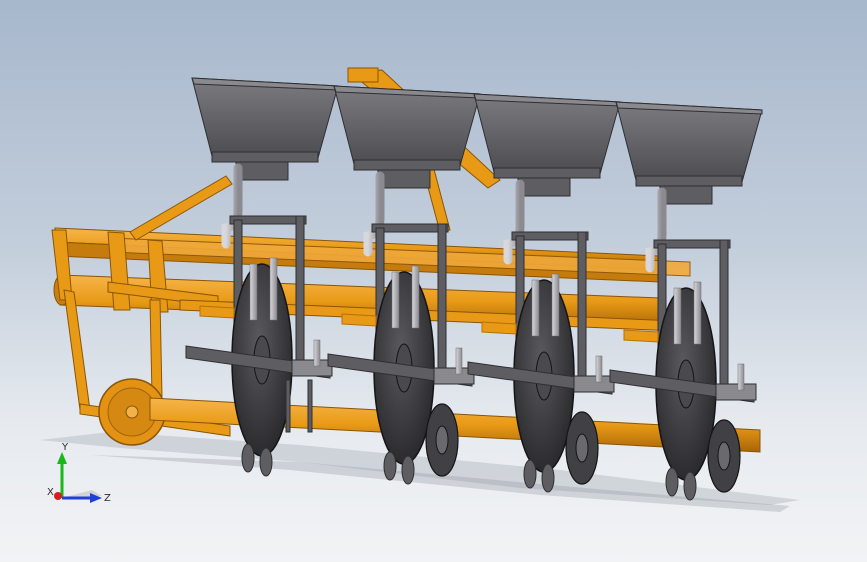 The width and height of the screenshot is (867, 562). What do you see at coordinates (80, 475) in the screenshot?
I see `axis-triad: Y X Z` at bounding box center [80, 475].